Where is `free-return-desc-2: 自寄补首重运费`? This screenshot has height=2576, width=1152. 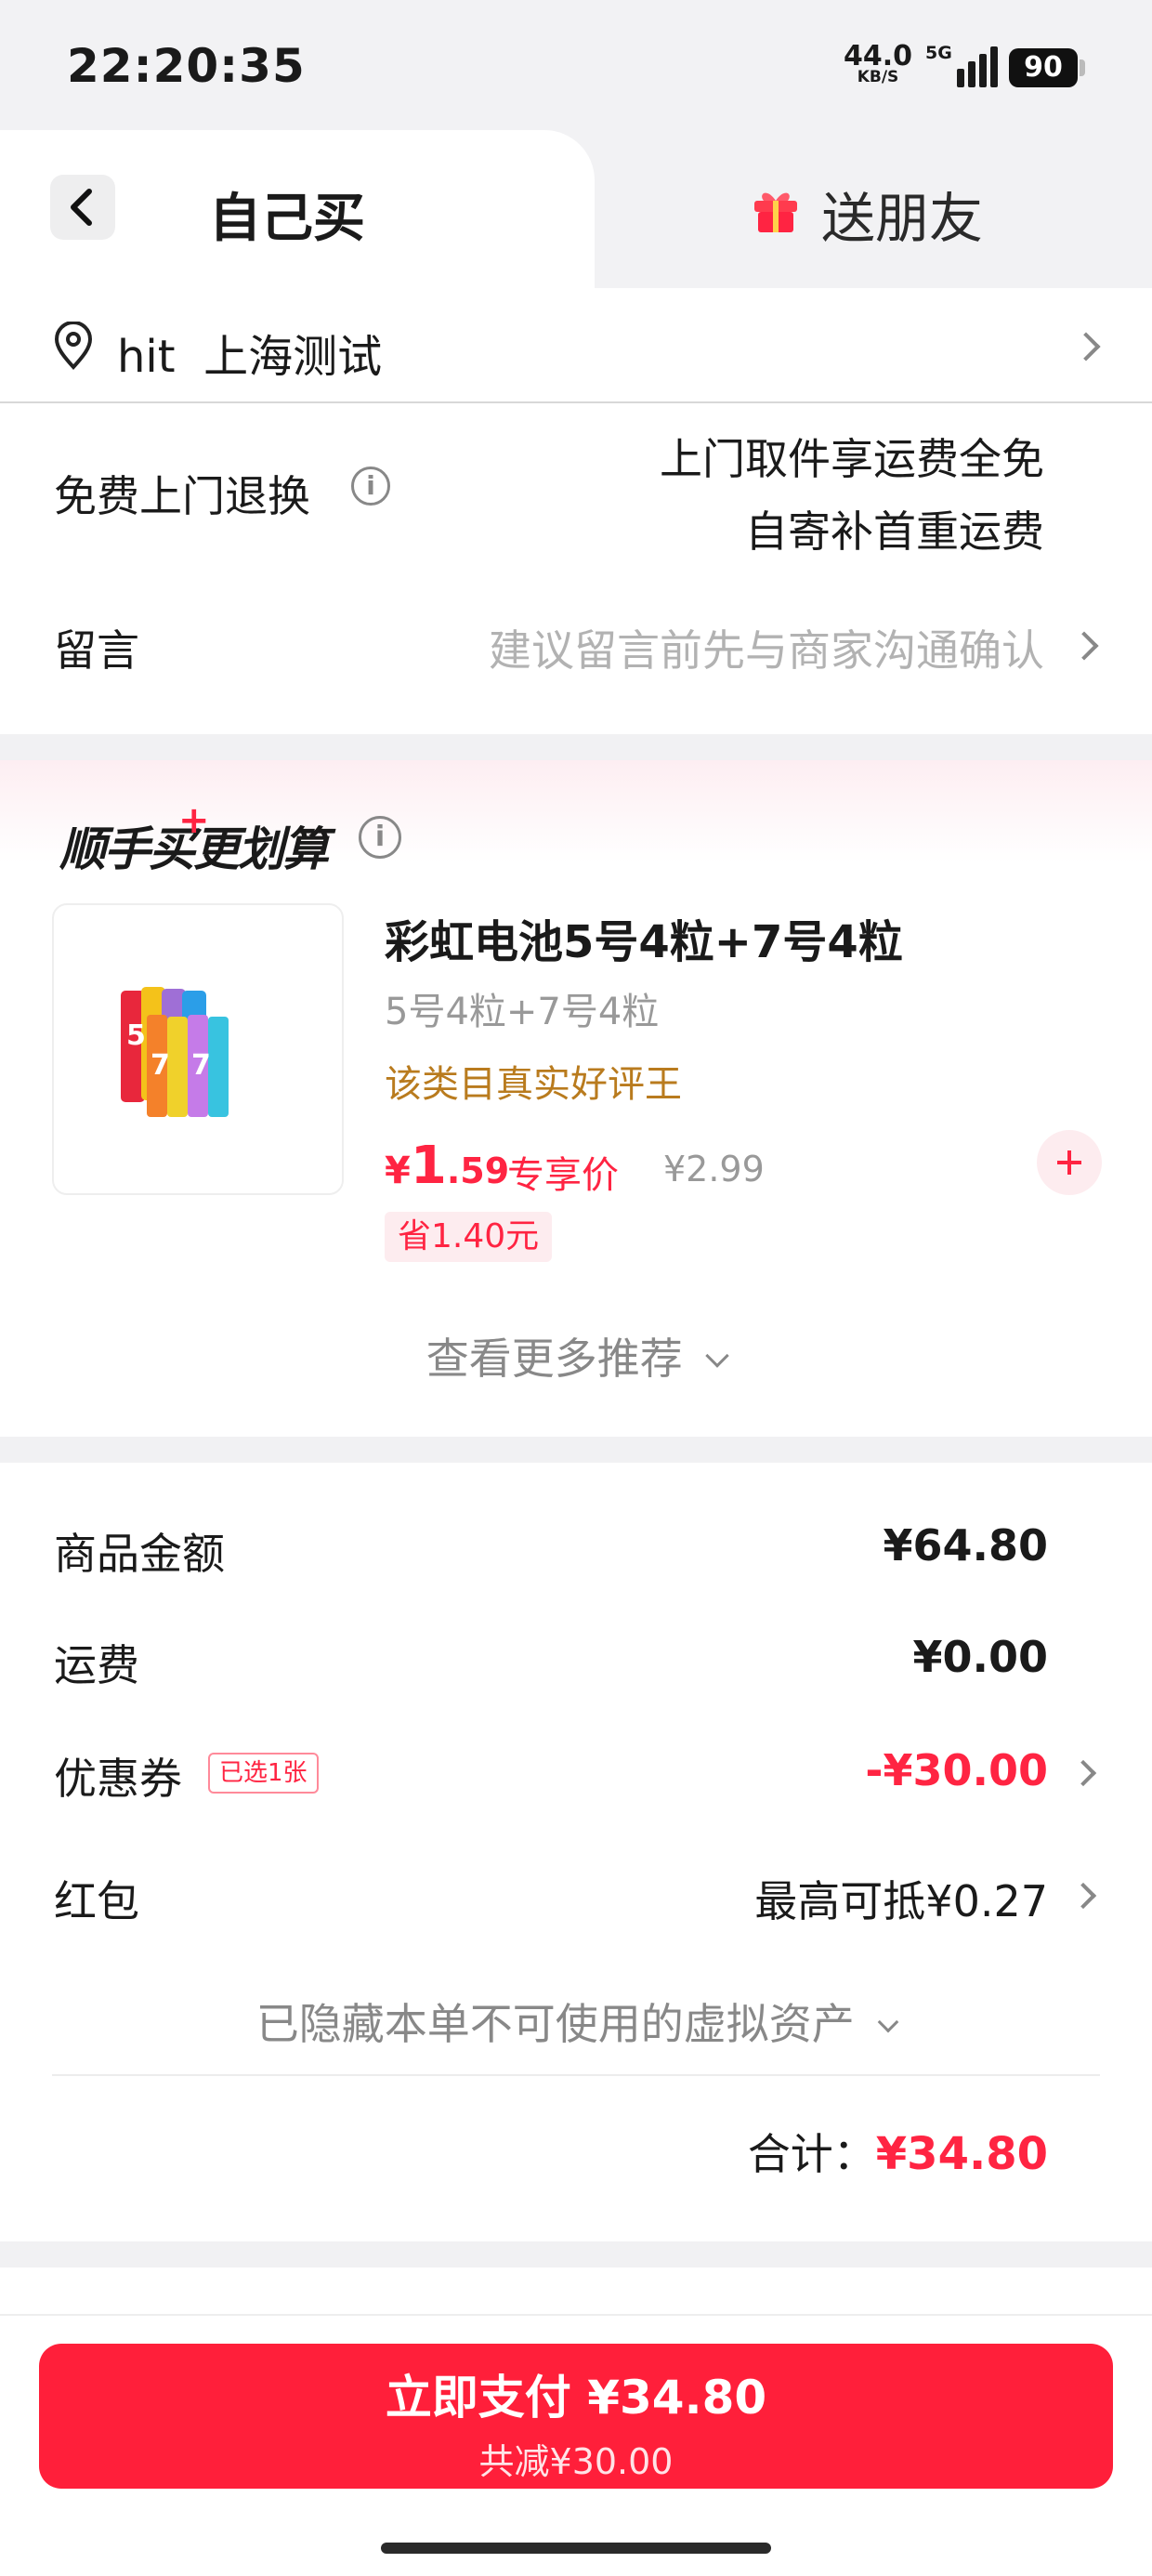 free-return-desc-2: 自寄补首重运费 is located at coordinates (894, 531).